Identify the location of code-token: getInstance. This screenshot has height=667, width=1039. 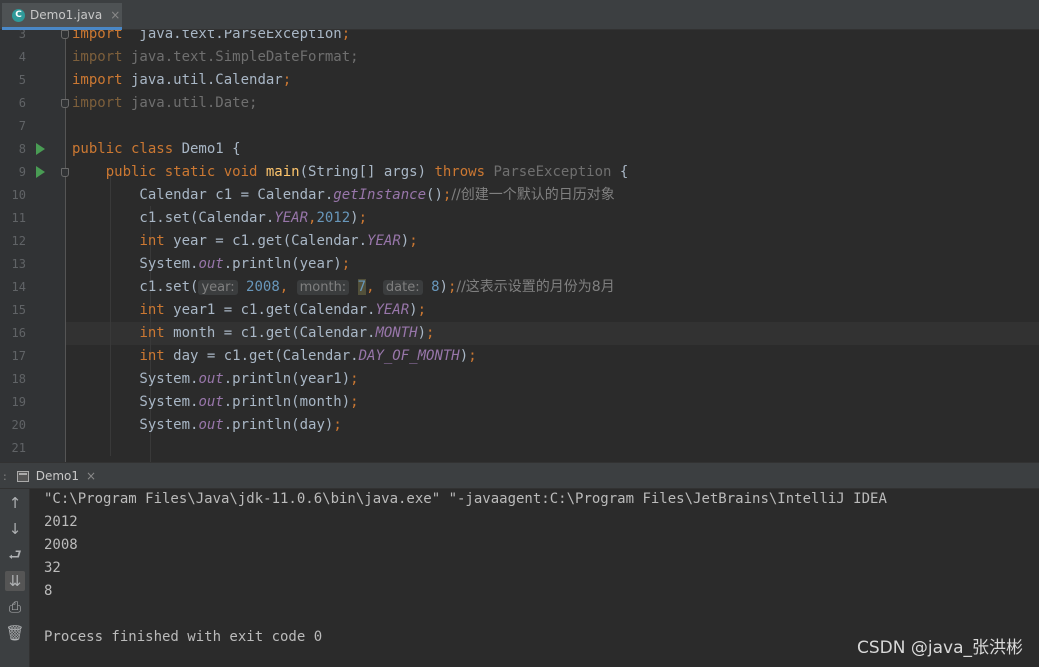
(380, 195).